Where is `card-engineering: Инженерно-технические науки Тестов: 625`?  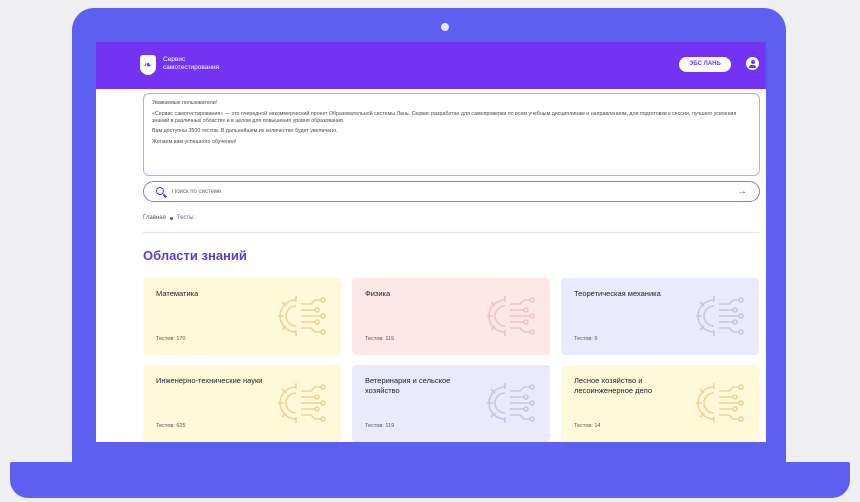 card-engineering: Инженерно-технические науки Тестов: 625 is located at coordinates (242, 403).